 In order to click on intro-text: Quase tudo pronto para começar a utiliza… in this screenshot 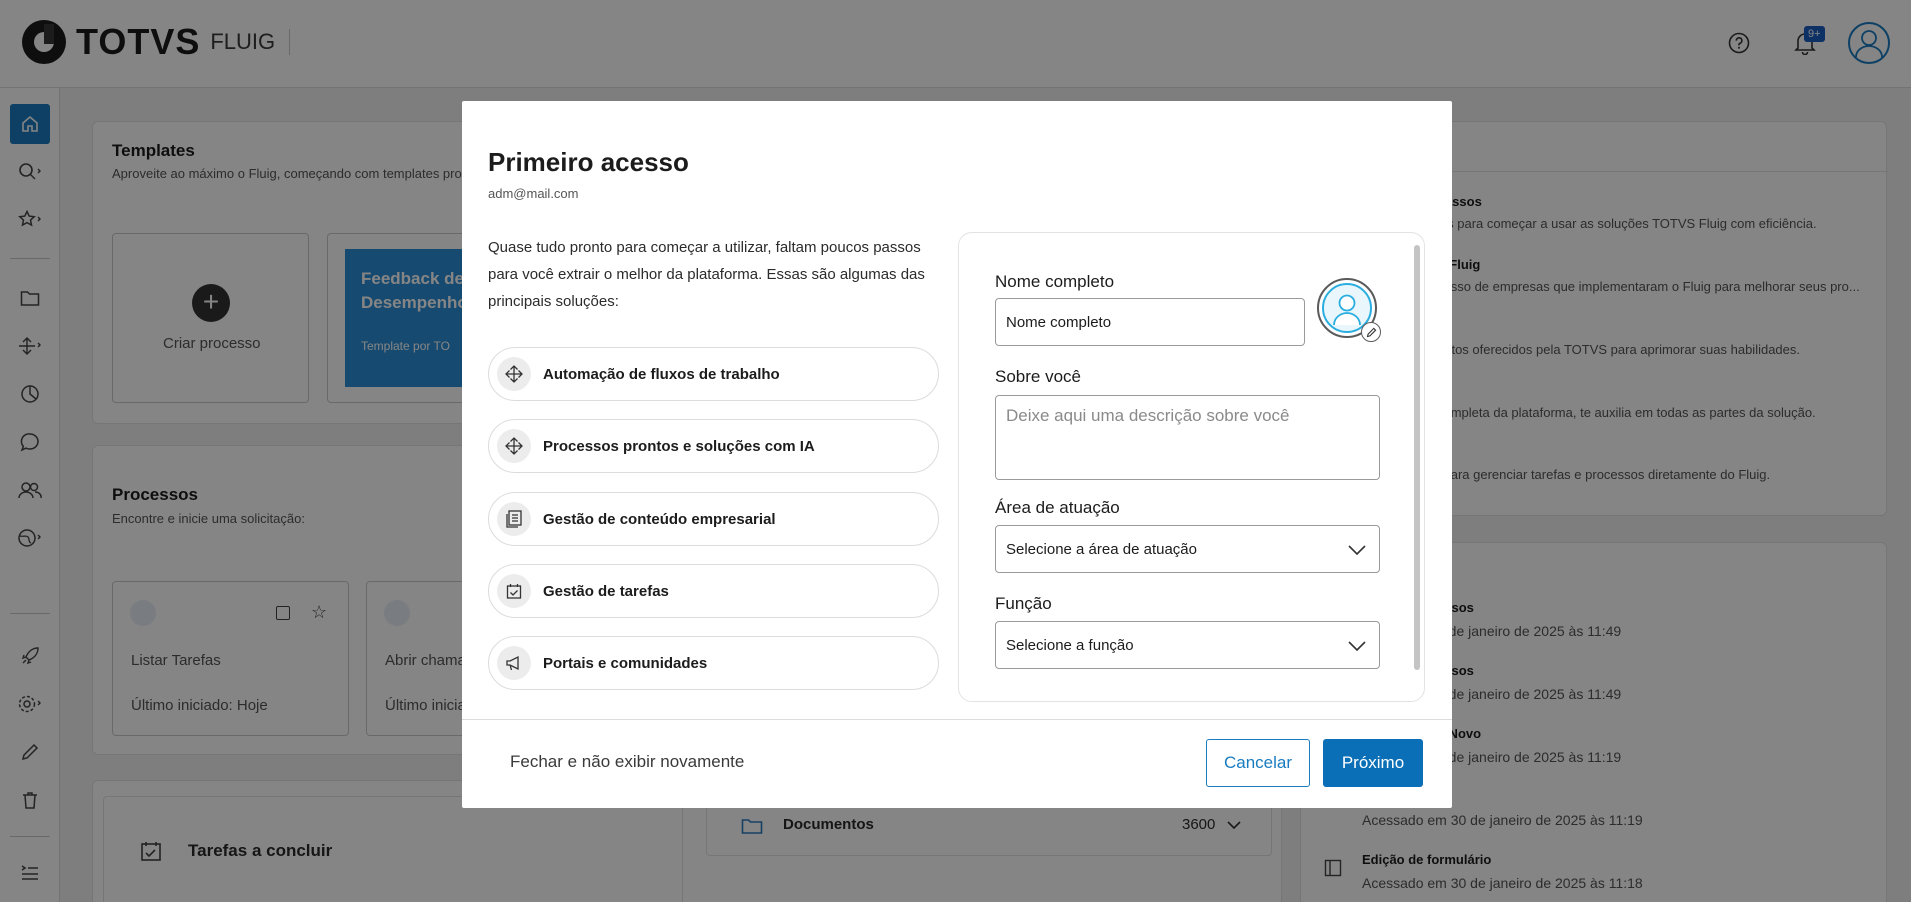, I will do `click(706, 274)`.